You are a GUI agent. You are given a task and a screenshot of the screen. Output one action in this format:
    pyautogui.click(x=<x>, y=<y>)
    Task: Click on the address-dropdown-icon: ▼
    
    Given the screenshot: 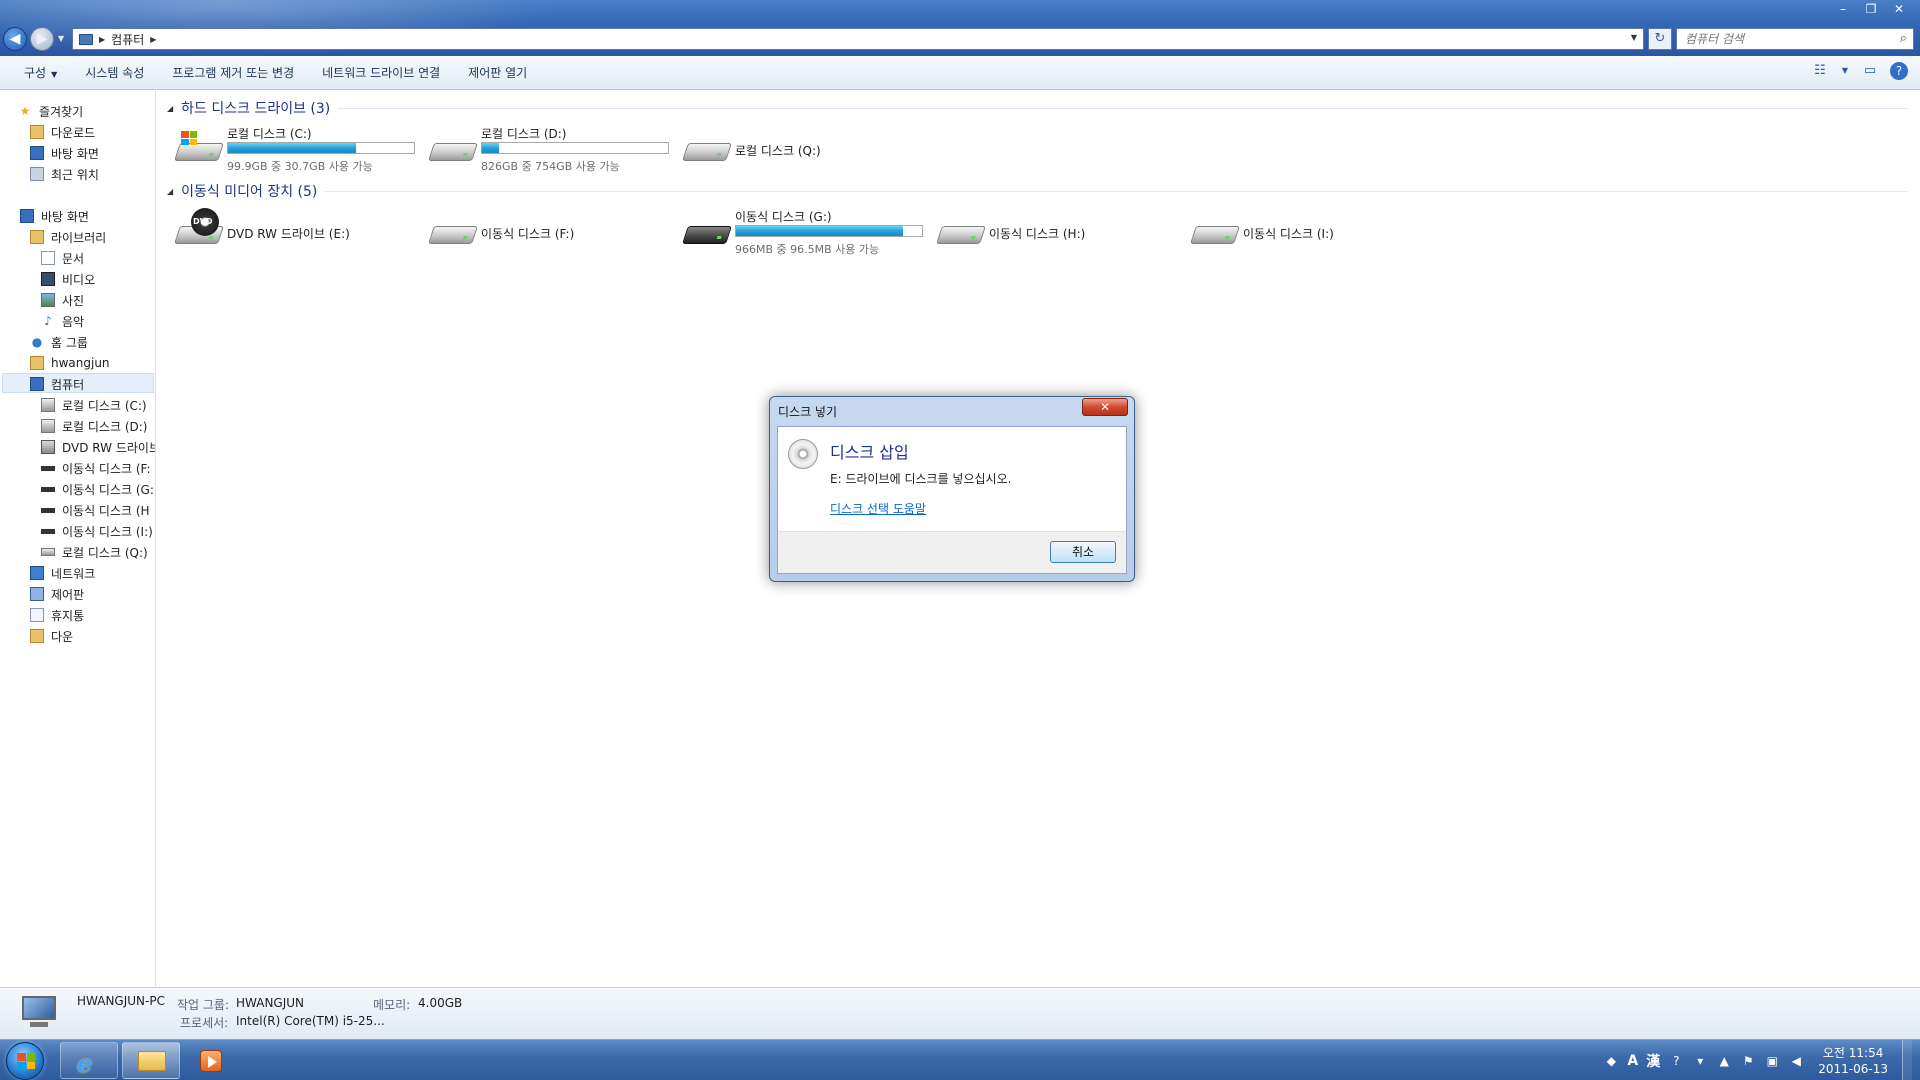 What is the action you would take?
    pyautogui.click(x=1634, y=37)
    